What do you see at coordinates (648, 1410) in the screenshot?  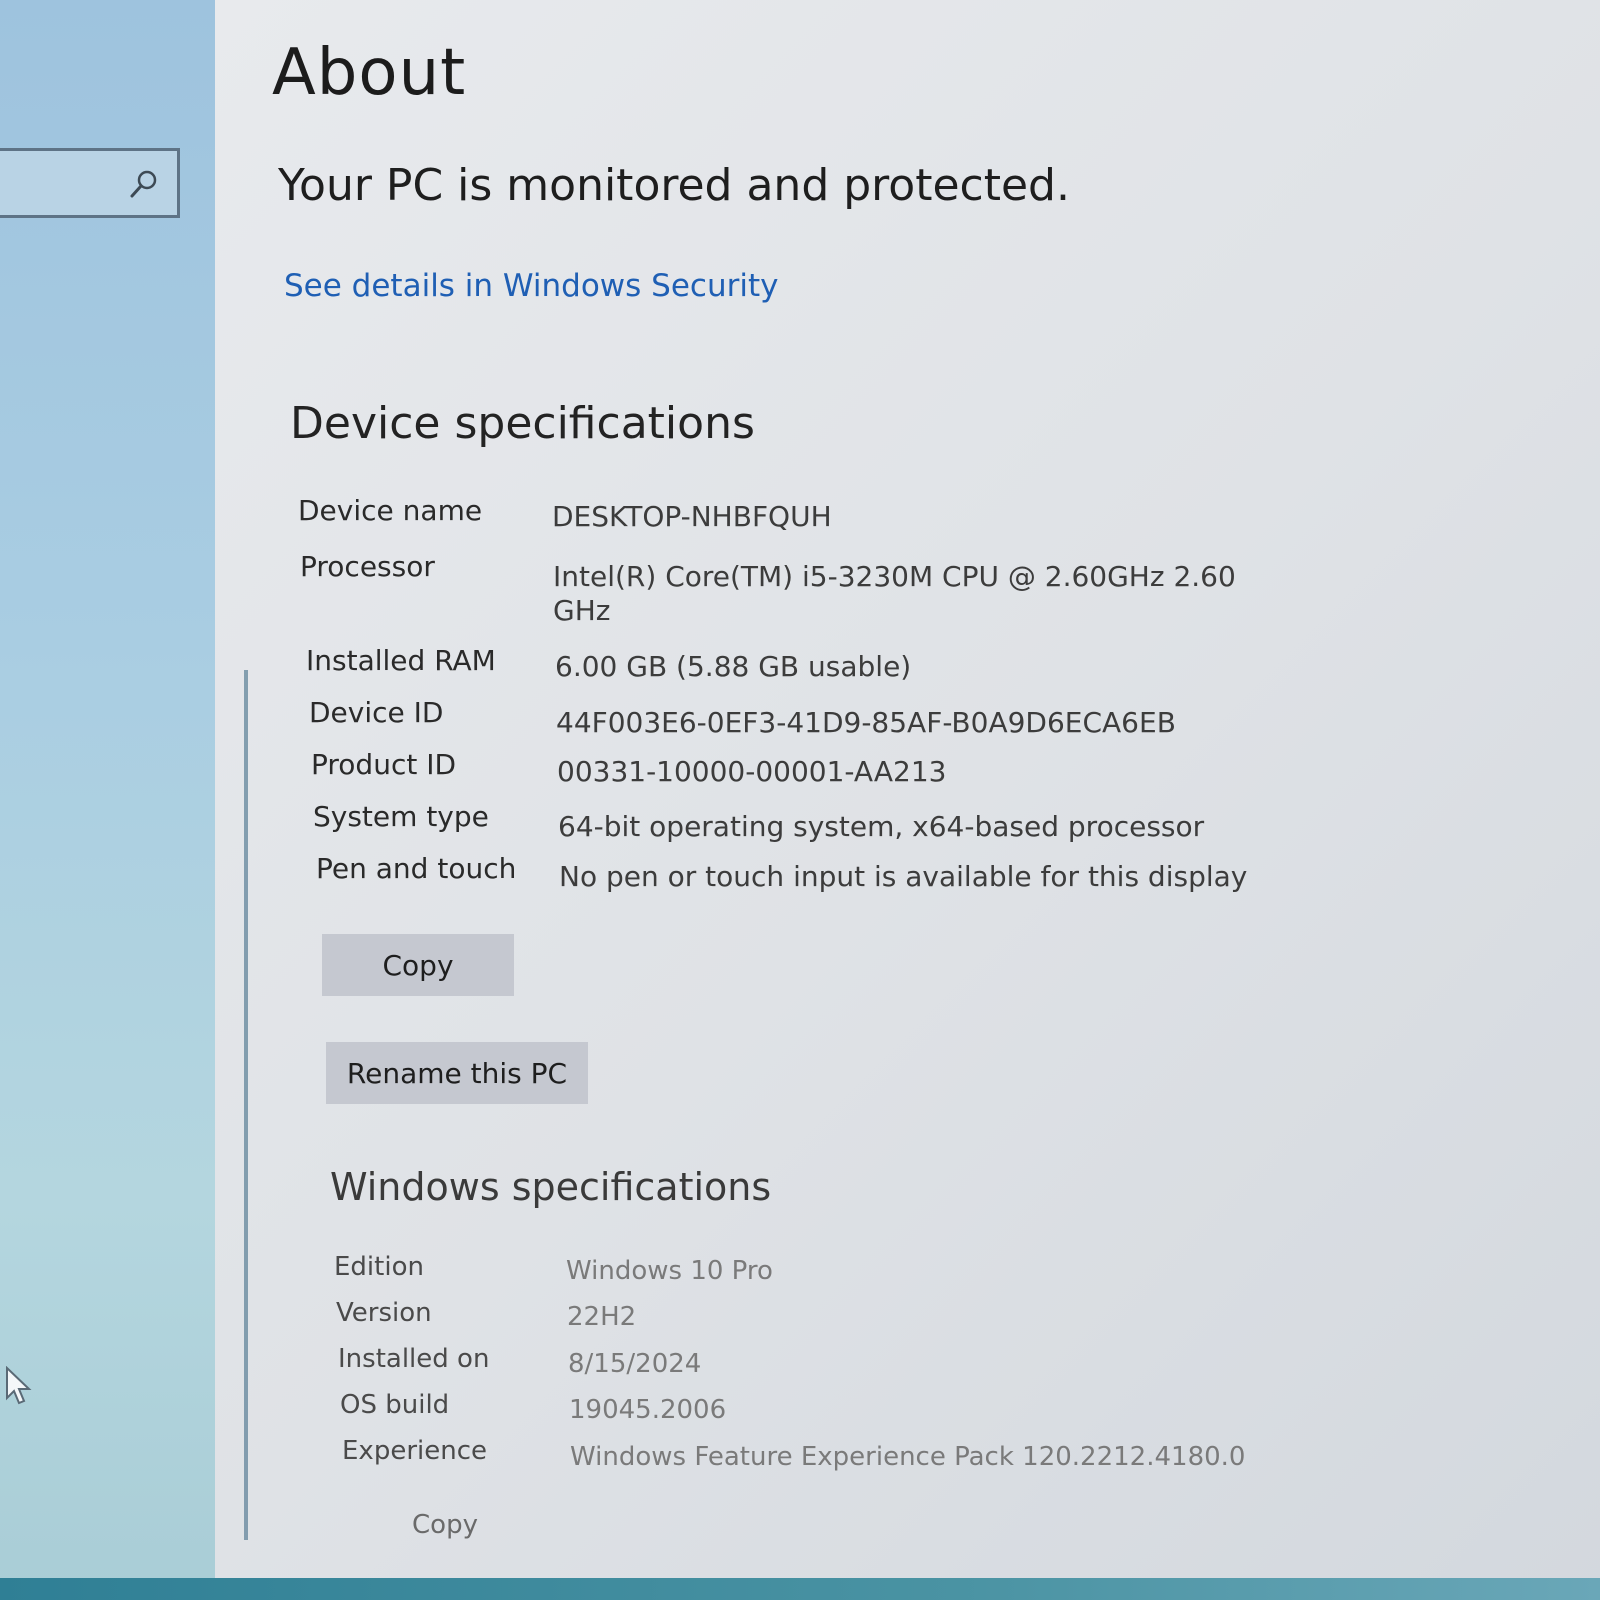 I see `spec-value: 19045.2006` at bounding box center [648, 1410].